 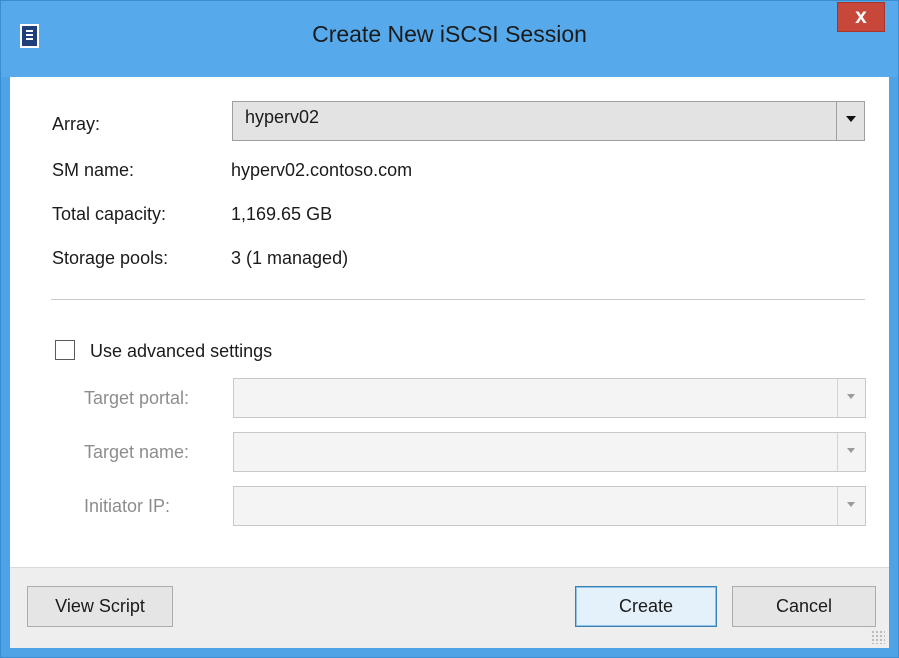 What do you see at coordinates (110, 258) in the screenshot?
I see `storage-pools-label: Storage pools:` at bounding box center [110, 258].